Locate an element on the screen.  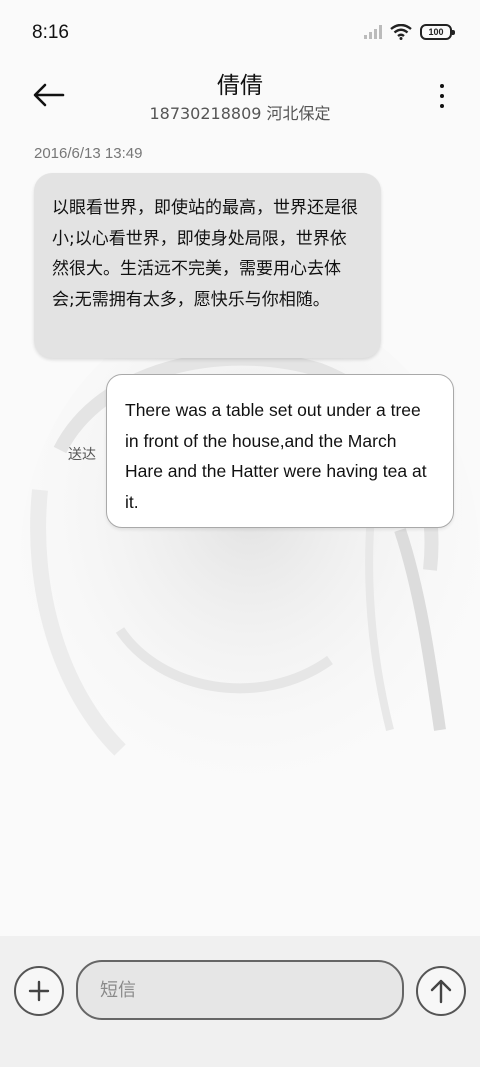
plus-icon is located at coordinates (39, 991).